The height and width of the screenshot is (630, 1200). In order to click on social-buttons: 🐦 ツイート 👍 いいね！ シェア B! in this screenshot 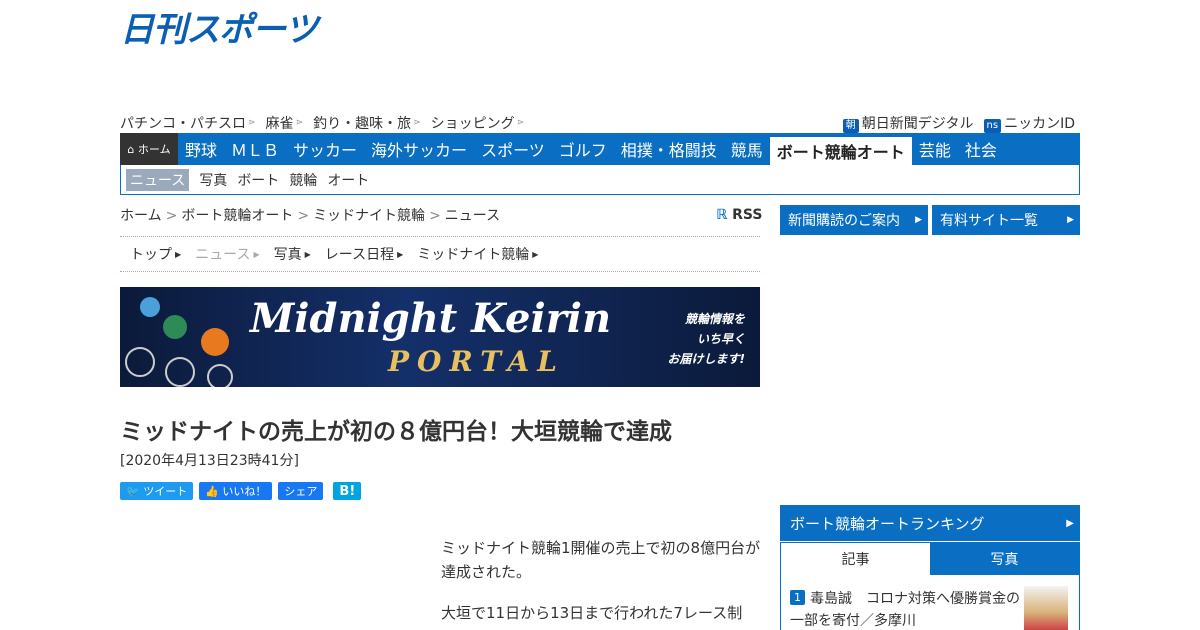, I will do `click(241, 491)`.